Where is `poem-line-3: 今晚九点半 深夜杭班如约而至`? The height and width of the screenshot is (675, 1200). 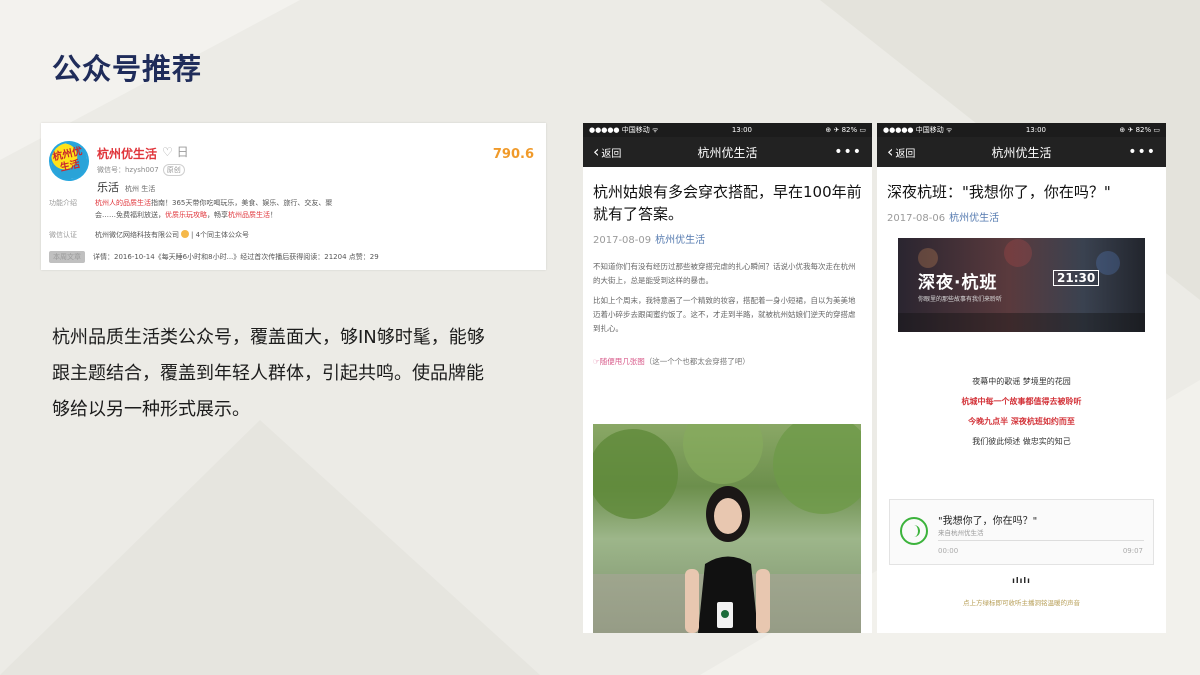 poem-line-3: 今晚九点半 深夜杭班如约而至 is located at coordinates (1021, 421).